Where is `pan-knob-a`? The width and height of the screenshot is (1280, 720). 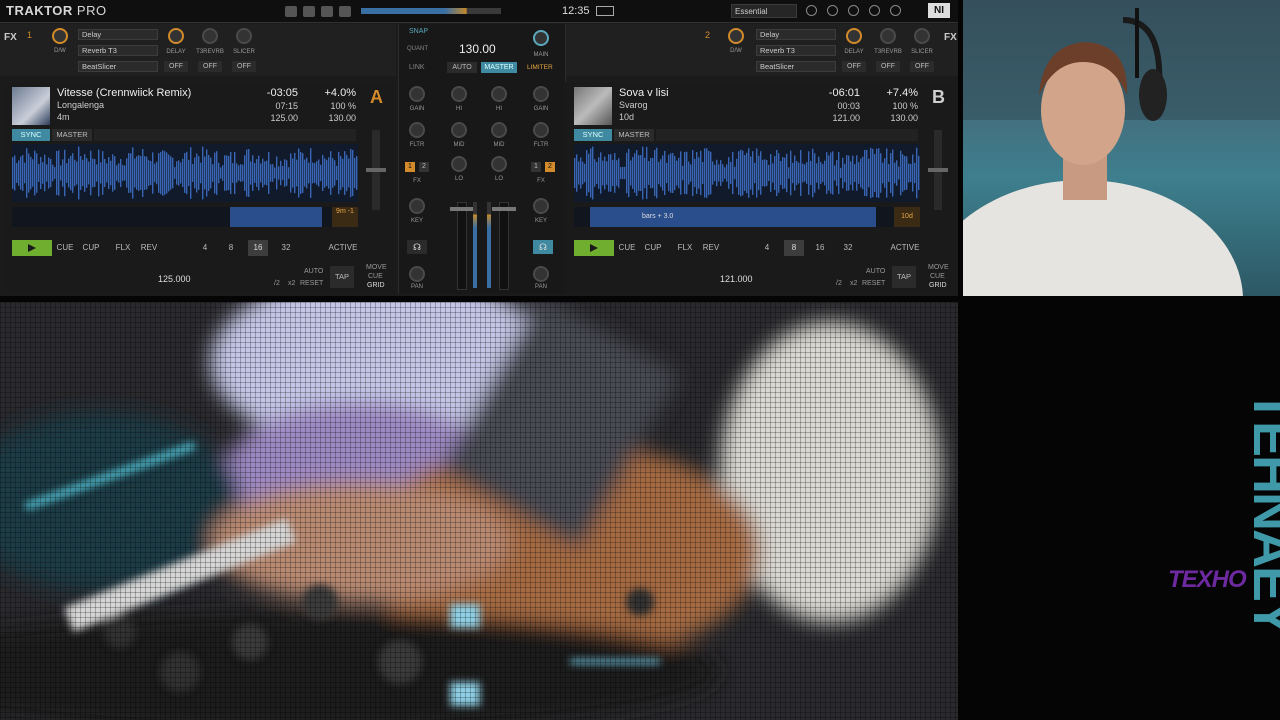
pan-knob-a is located at coordinates (417, 274).